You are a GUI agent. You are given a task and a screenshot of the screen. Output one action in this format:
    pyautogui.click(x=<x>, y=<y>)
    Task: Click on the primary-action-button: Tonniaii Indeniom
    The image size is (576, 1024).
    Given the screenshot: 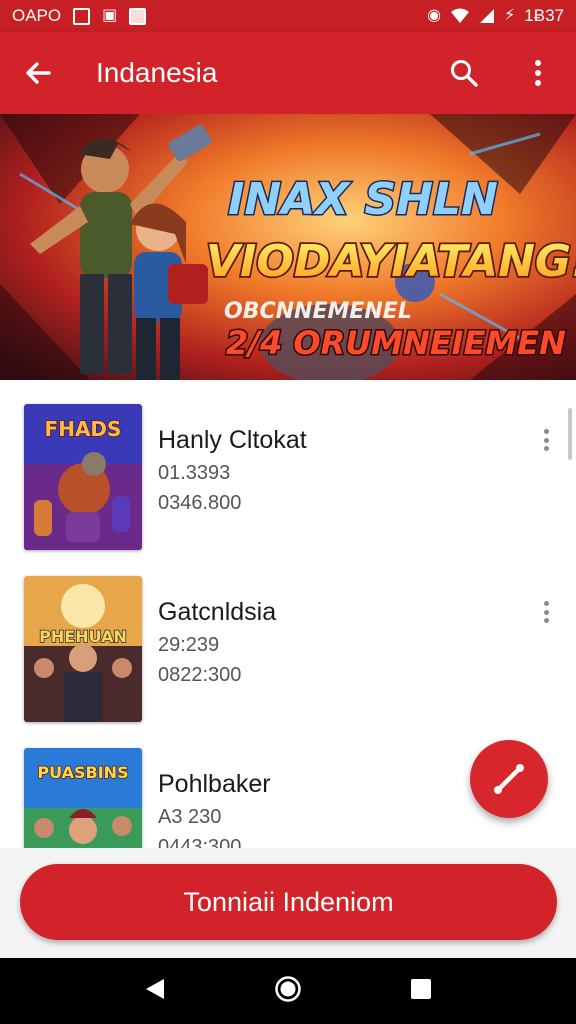 What is the action you would take?
    pyautogui.click(x=288, y=902)
    